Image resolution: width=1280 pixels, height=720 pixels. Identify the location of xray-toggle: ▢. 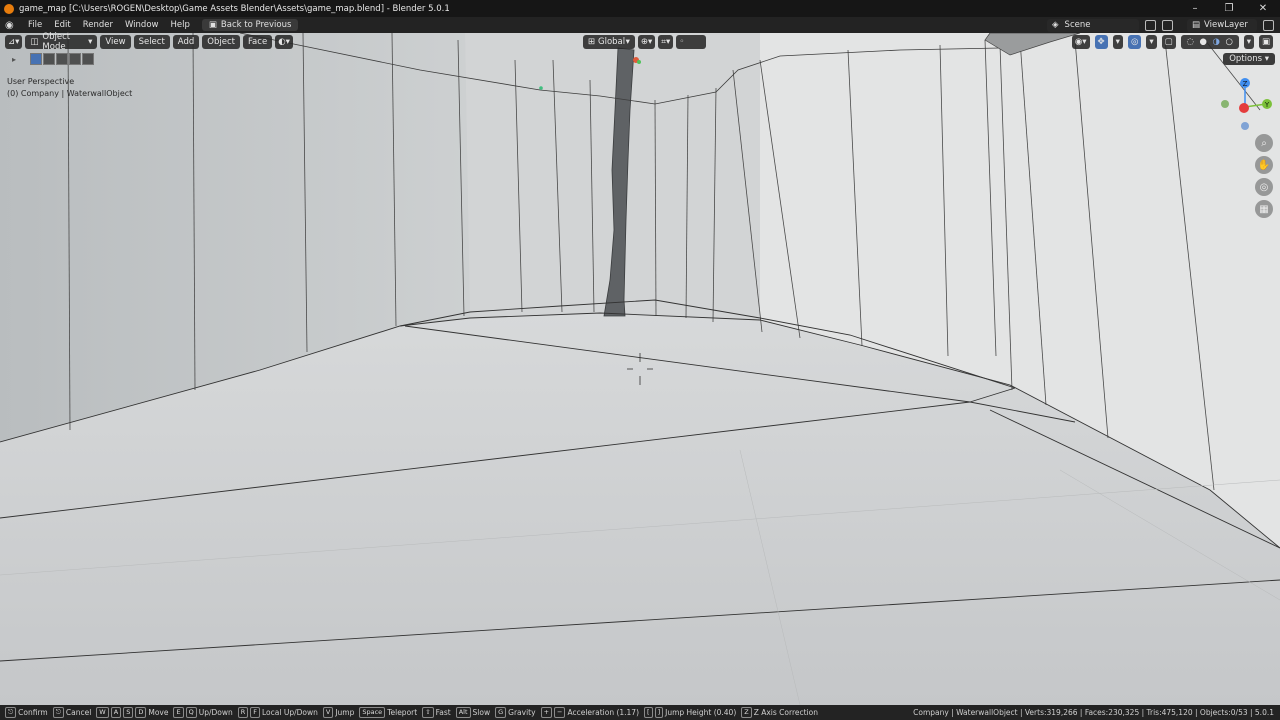
(1168, 41).